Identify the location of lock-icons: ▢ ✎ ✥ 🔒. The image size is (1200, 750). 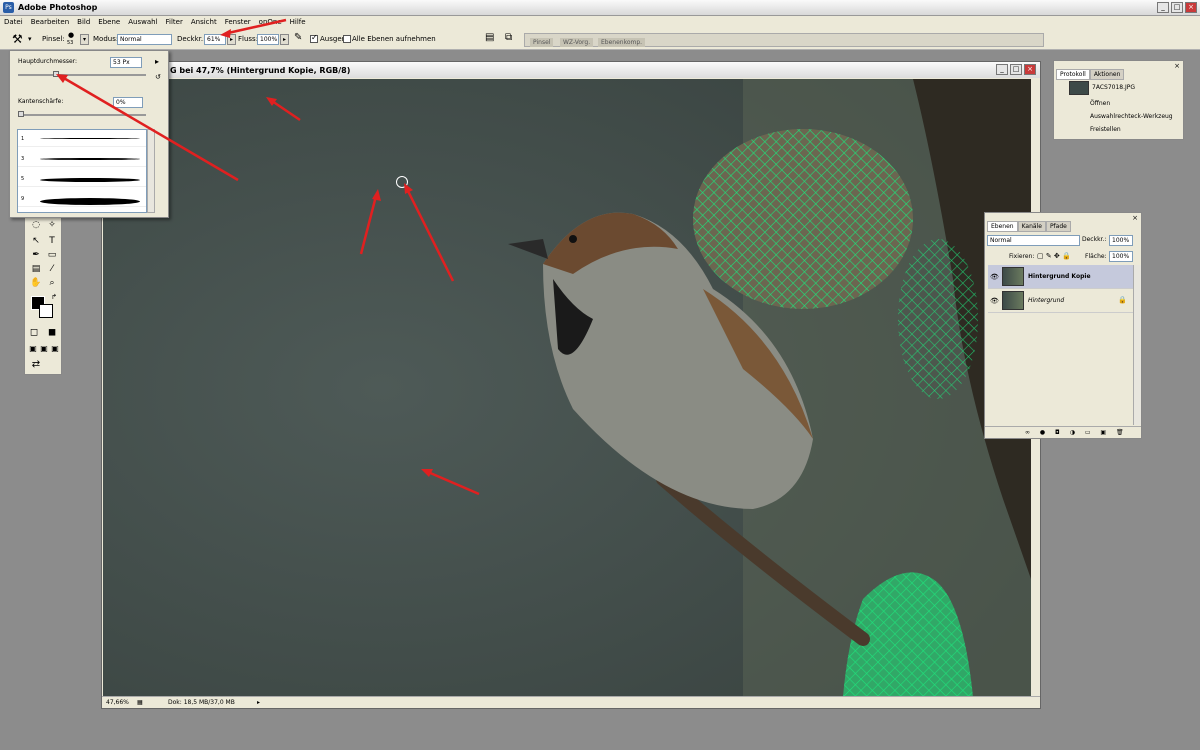
(1054, 256).